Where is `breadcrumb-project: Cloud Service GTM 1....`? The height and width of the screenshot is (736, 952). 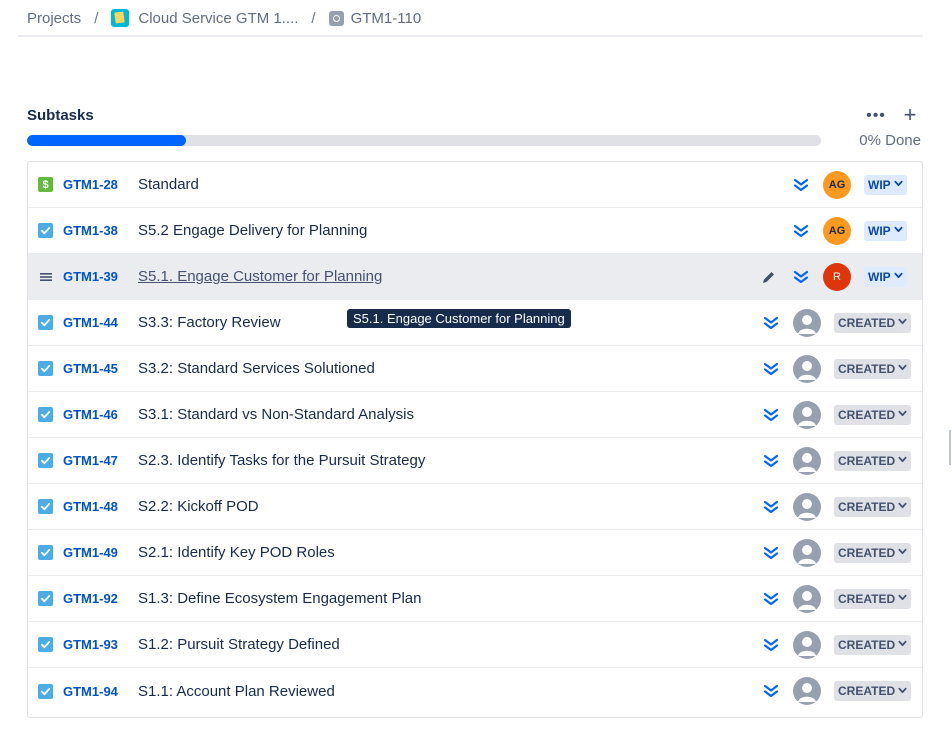 breadcrumb-project: Cloud Service GTM 1.... is located at coordinates (204, 18).